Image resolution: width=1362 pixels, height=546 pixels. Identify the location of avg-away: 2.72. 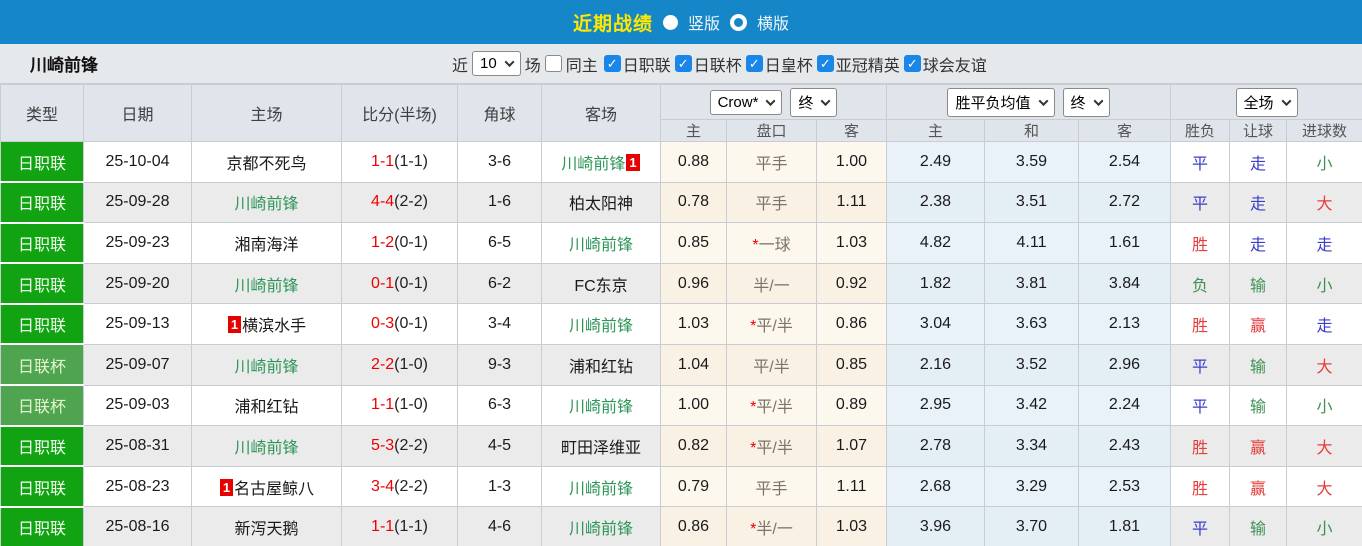
(1124, 202).